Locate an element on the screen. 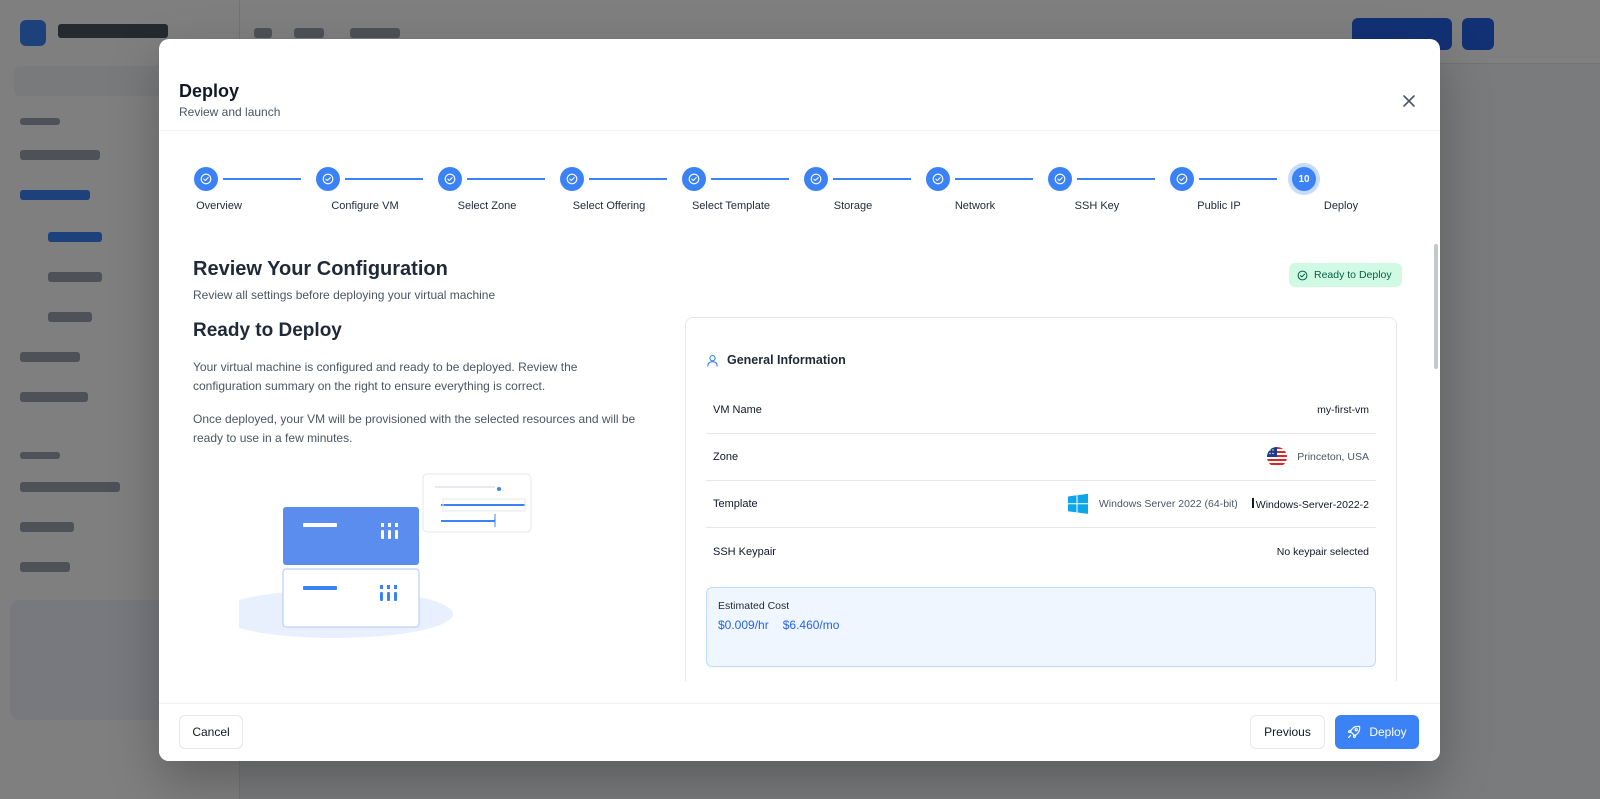 The width and height of the screenshot is (1600, 799). step-label: Select Template is located at coordinates (731, 206).